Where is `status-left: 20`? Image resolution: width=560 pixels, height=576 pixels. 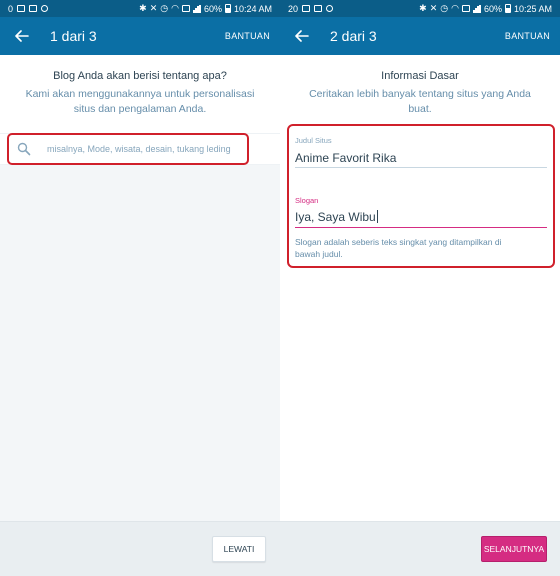
status-left: 20 is located at coordinates (311, 8).